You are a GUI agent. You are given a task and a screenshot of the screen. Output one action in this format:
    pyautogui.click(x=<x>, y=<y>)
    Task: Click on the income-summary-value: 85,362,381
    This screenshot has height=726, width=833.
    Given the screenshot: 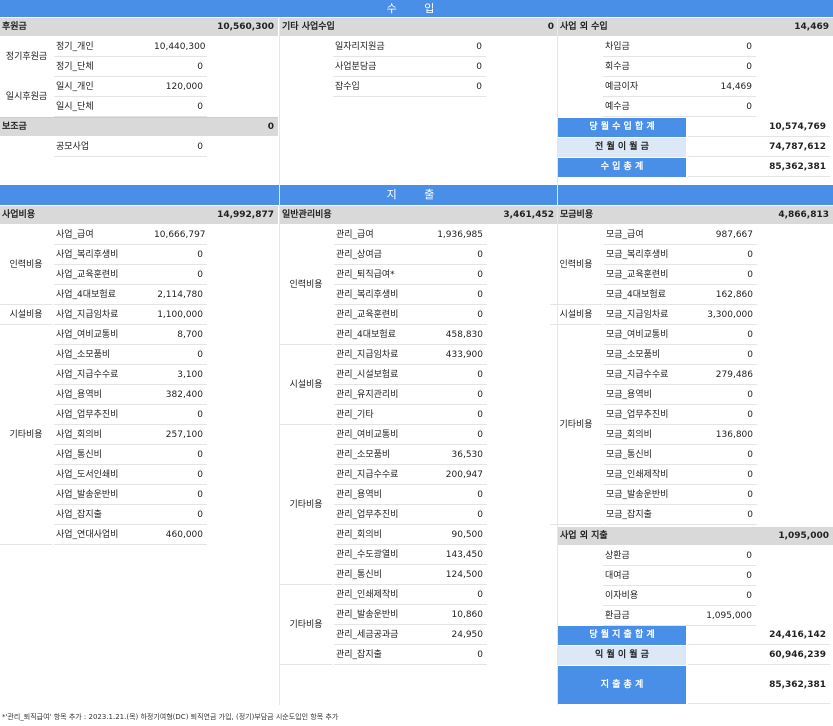 What is the action you would take?
    pyautogui.click(x=759, y=167)
    